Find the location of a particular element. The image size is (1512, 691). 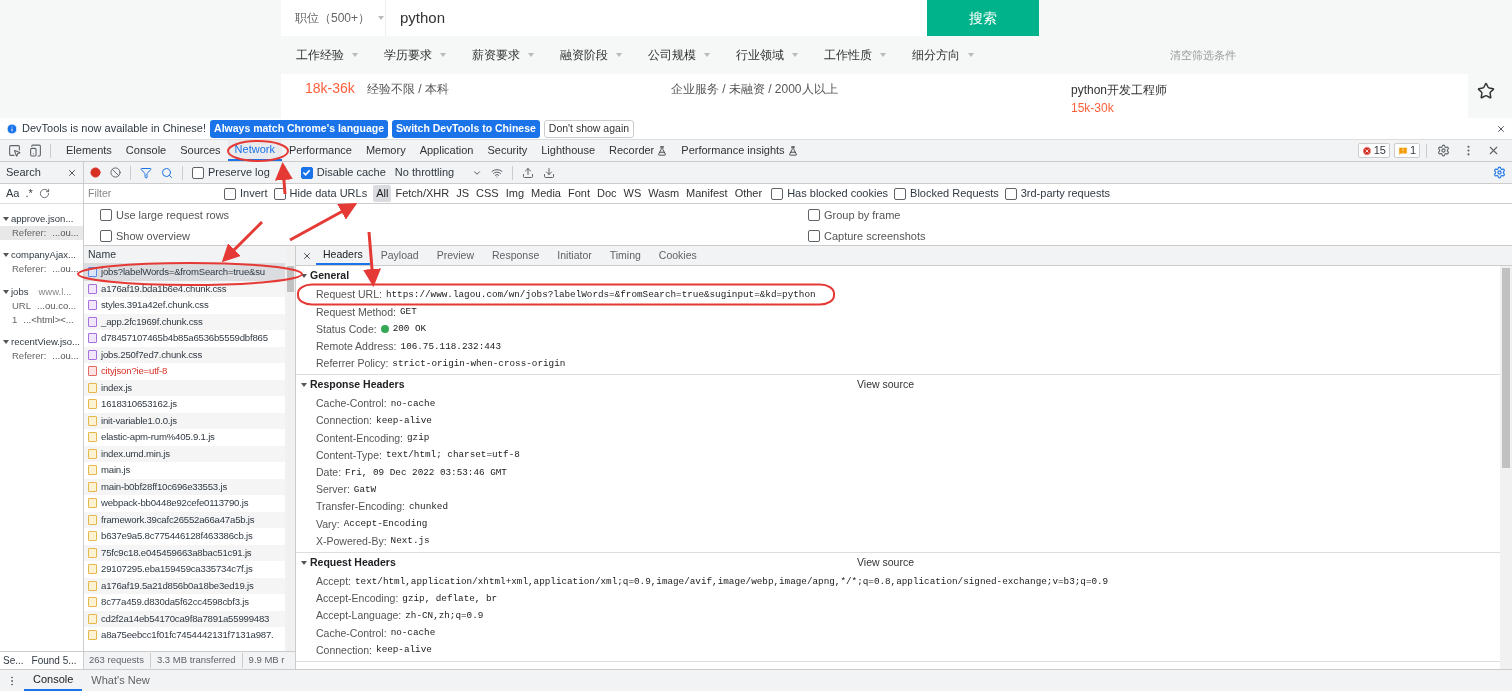

panel-tab: Memory is located at coordinates (385, 150).